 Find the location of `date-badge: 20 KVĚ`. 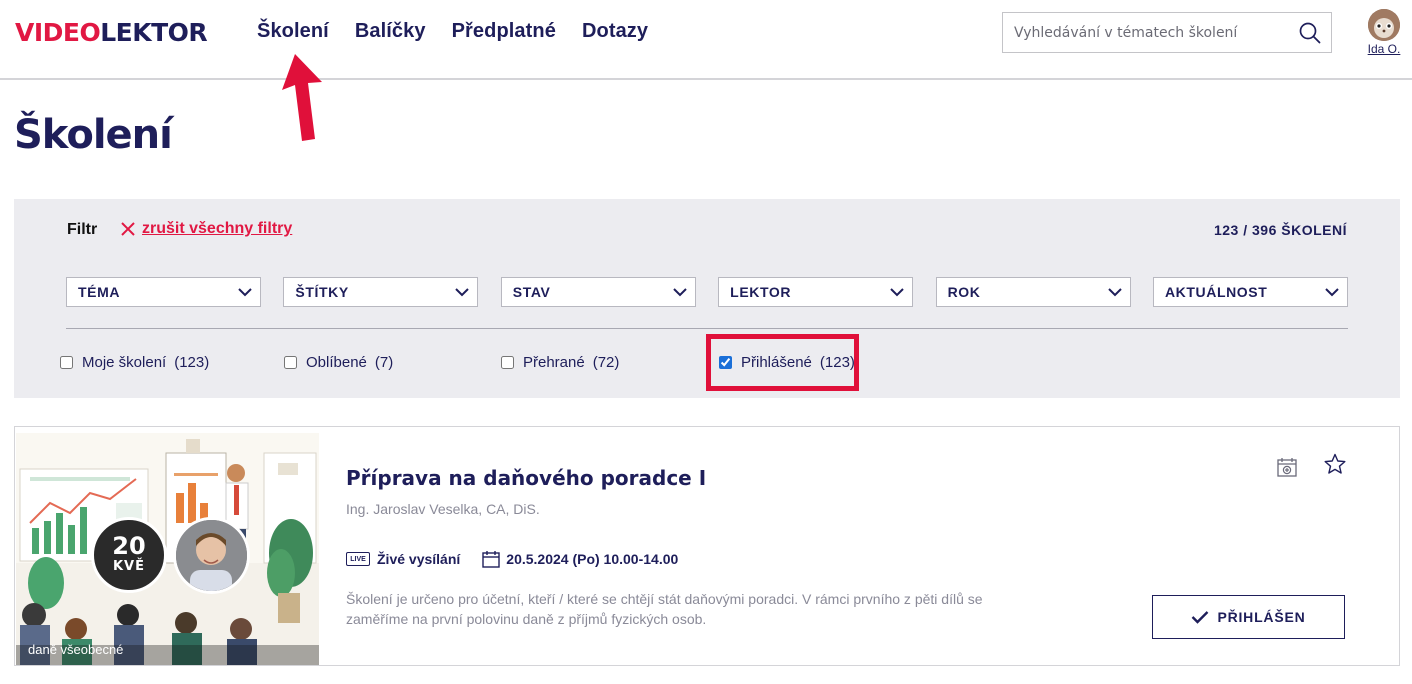

date-badge: 20 KVĚ is located at coordinates (129, 555).